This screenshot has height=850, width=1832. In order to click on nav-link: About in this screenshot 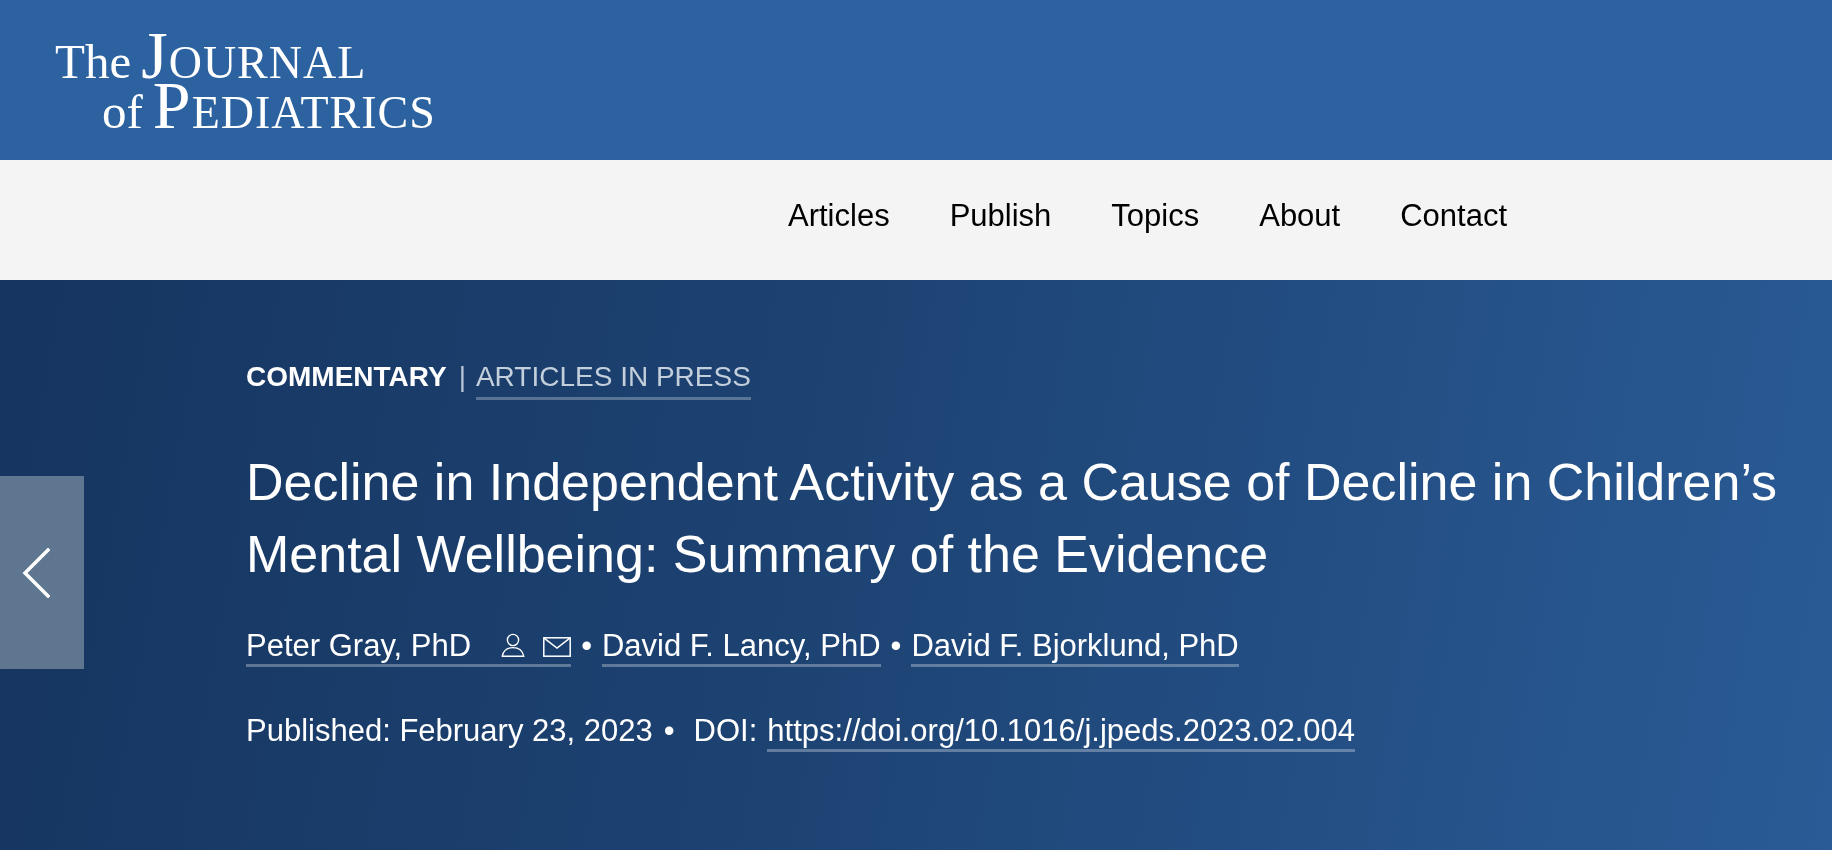, I will do `click(1300, 216)`.